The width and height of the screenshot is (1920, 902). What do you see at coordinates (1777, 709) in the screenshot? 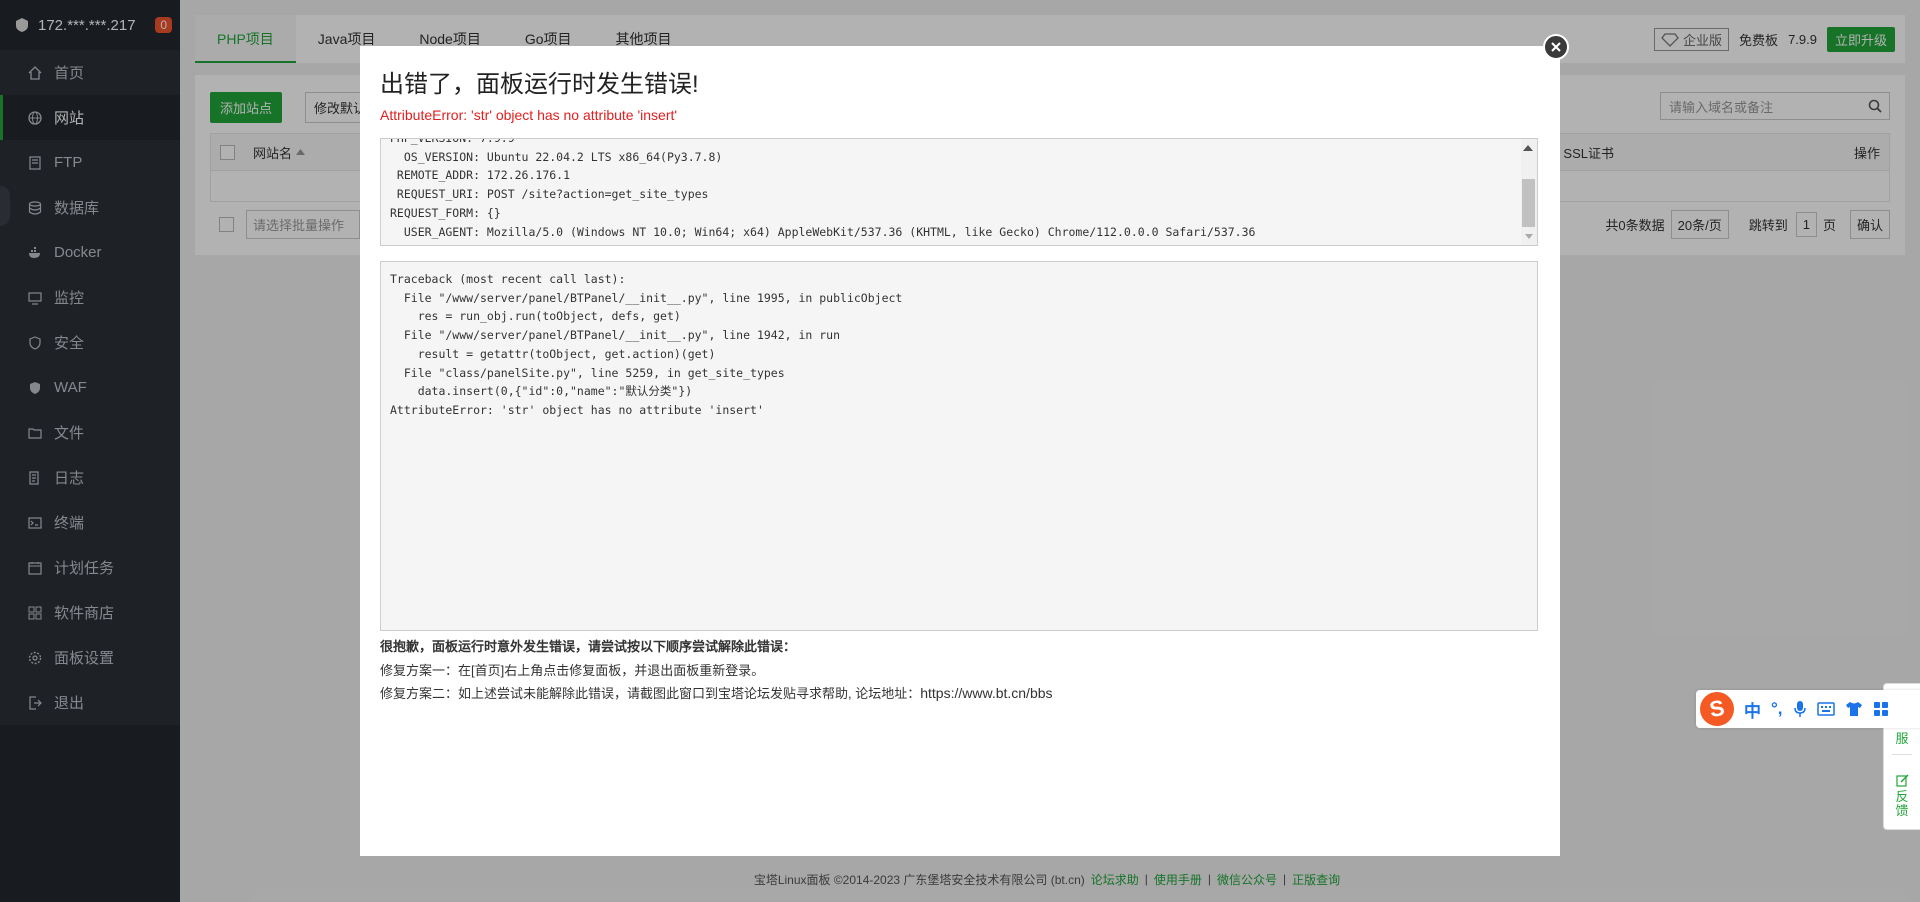
I see `ime-punct-toggle: °,` at bounding box center [1777, 709].